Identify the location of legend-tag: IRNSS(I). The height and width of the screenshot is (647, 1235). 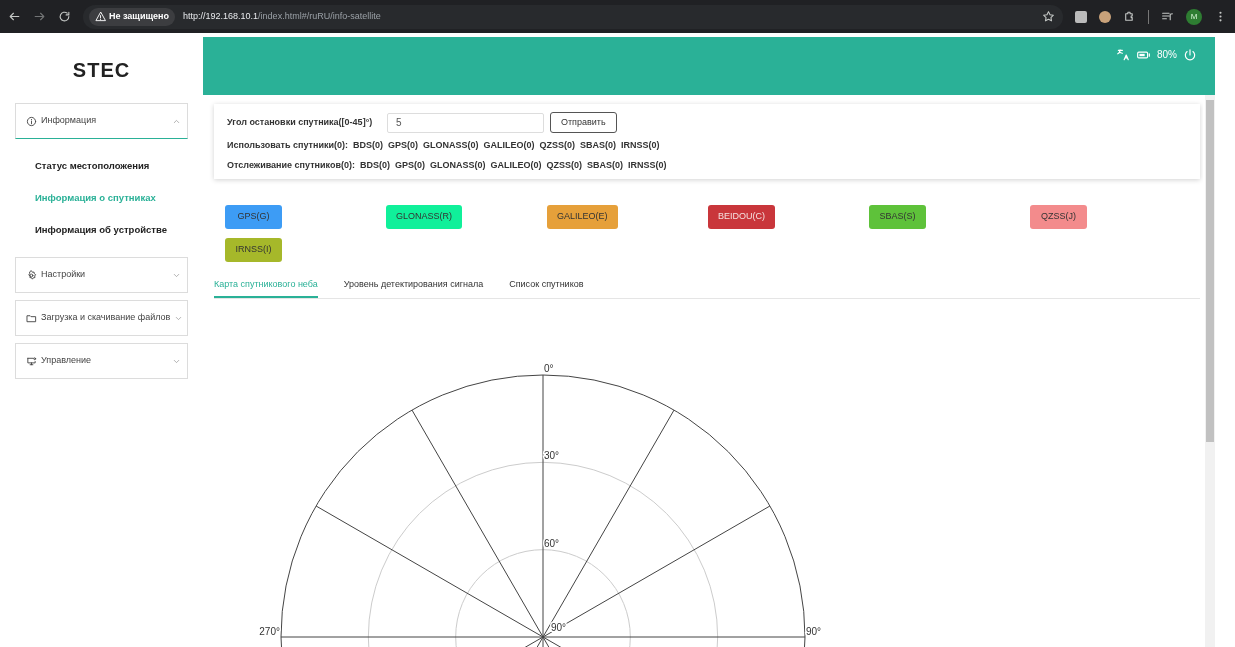
(253, 250).